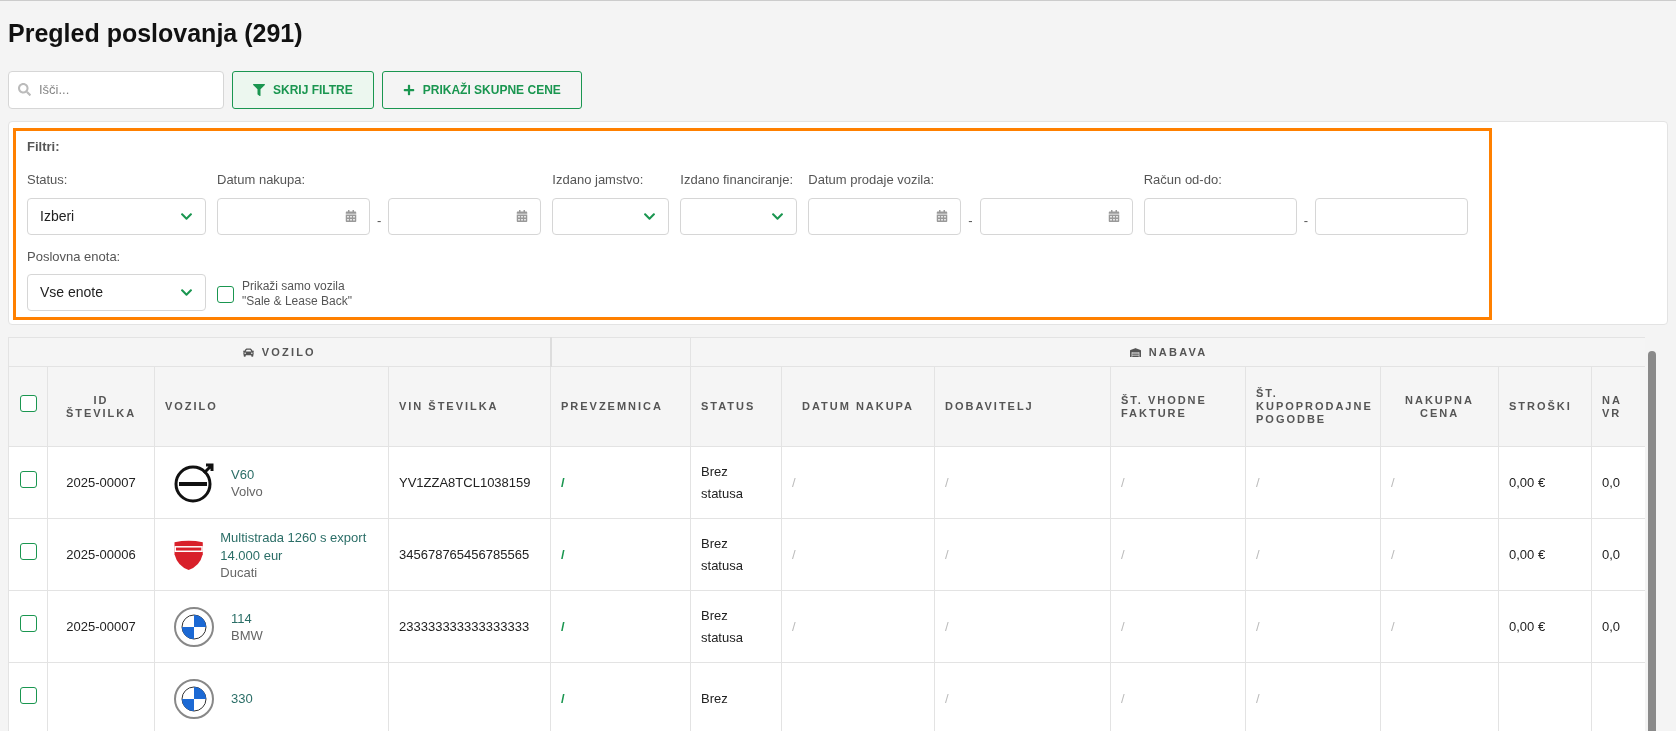 This screenshot has height=731, width=1676. Describe the element at coordinates (248, 352) in the screenshot. I see `car-icon` at that location.